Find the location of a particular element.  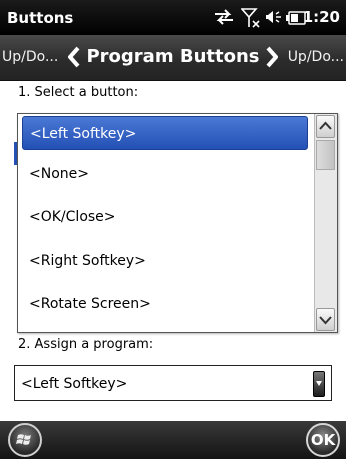

windows-logo-icon is located at coordinates (23, 439).